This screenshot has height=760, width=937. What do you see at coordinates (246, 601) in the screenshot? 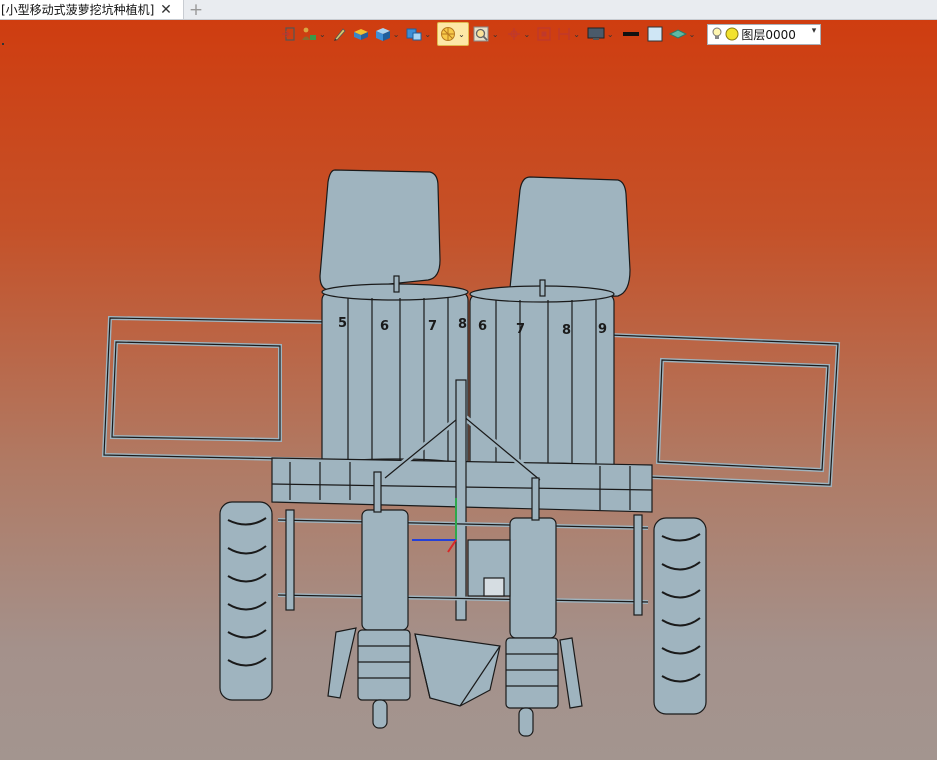
I see `left-wheel` at bounding box center [246, 601].